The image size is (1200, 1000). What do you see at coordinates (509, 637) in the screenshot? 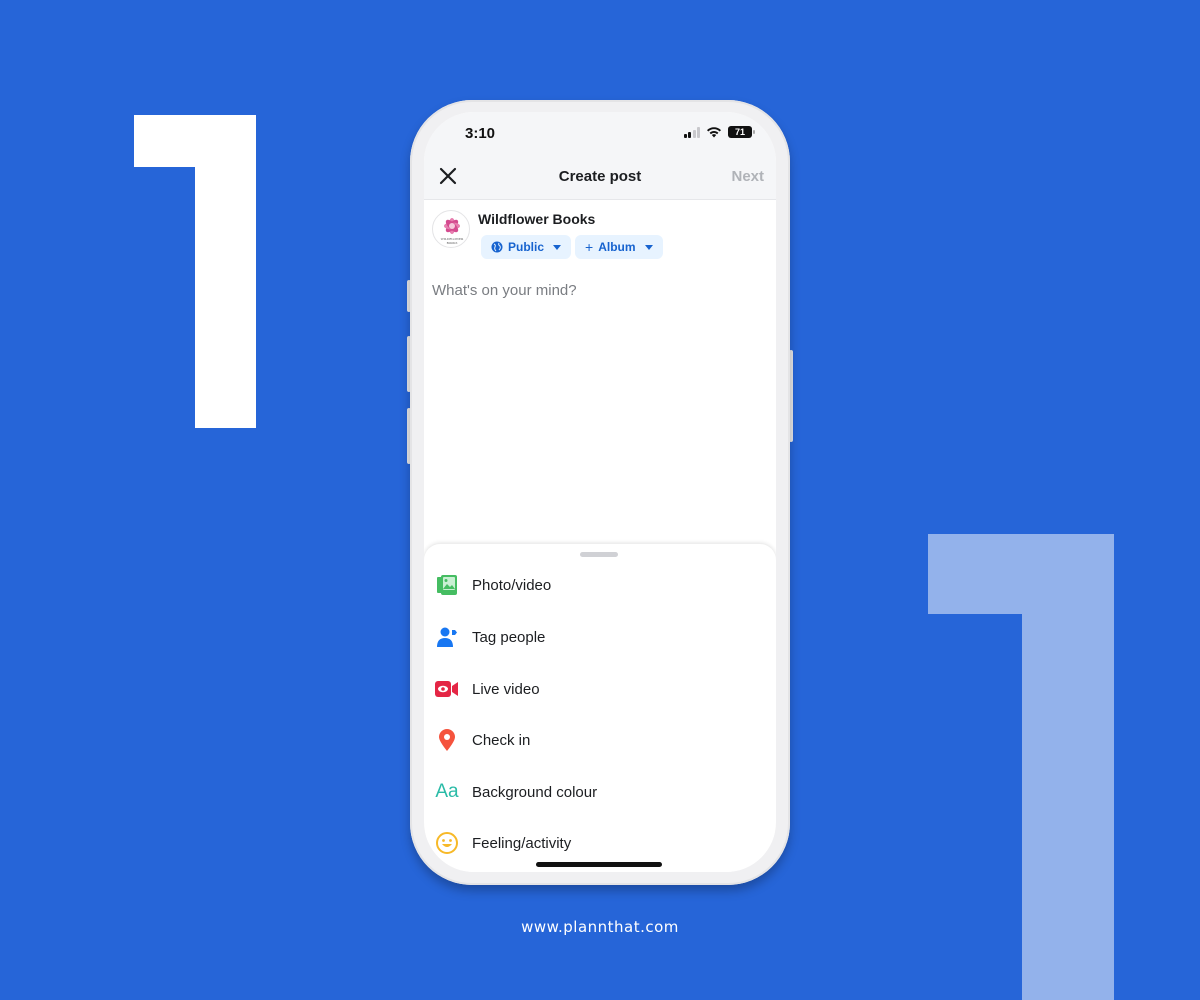
I see `action-label: Tag people` at bounding box center [509, 637].